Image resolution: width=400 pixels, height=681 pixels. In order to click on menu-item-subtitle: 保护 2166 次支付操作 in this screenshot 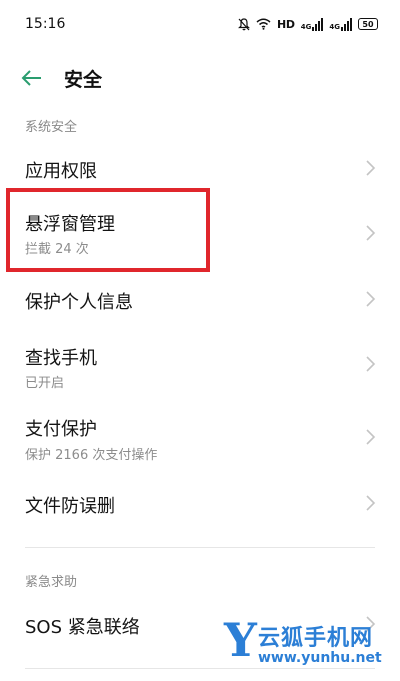, I will do `click(91, 455)`.